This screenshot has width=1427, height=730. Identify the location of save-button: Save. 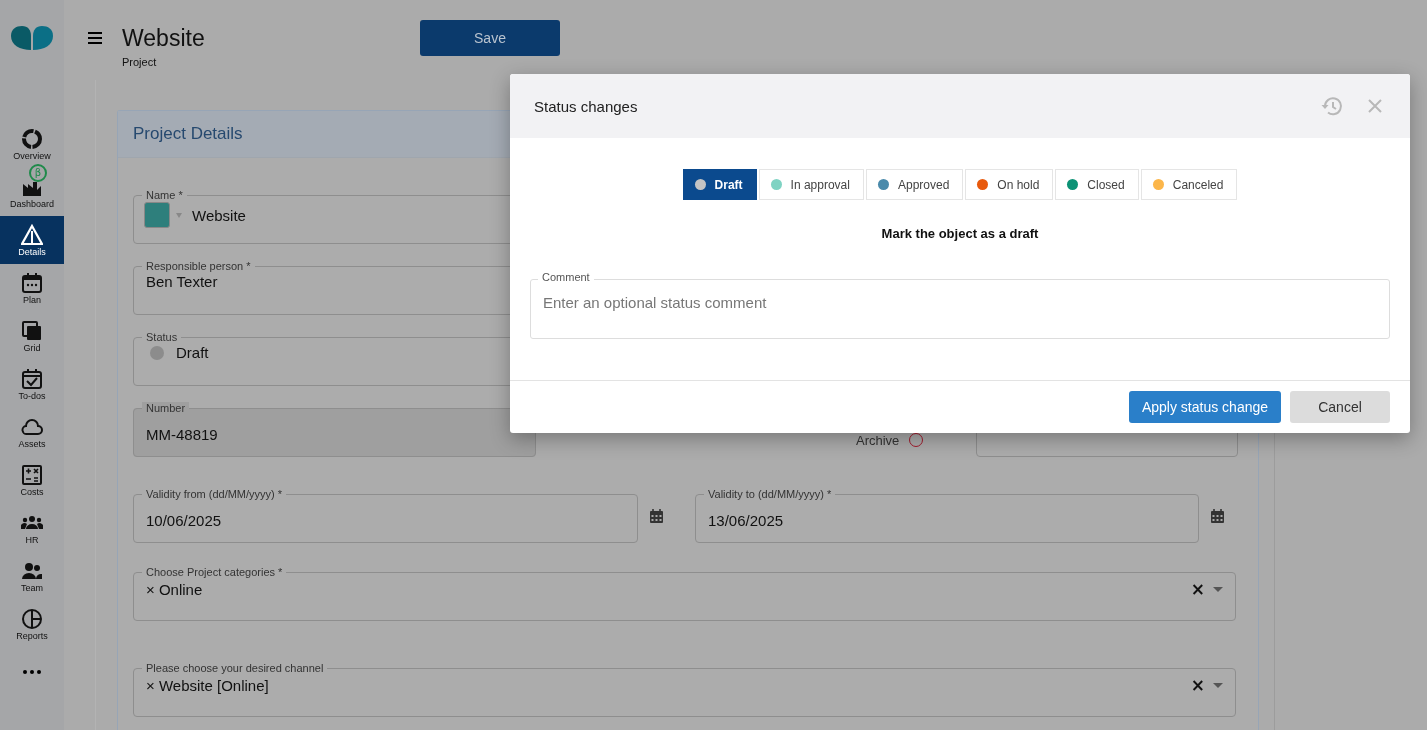
(490, 38).